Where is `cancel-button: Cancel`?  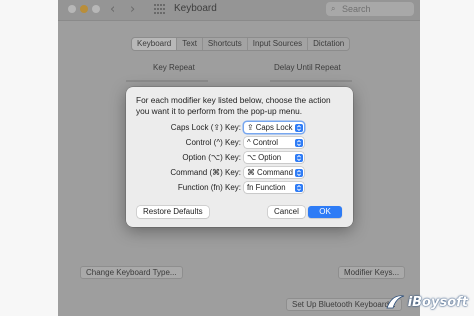 cancel-button: Cancel is located at coordinates (286, 212).